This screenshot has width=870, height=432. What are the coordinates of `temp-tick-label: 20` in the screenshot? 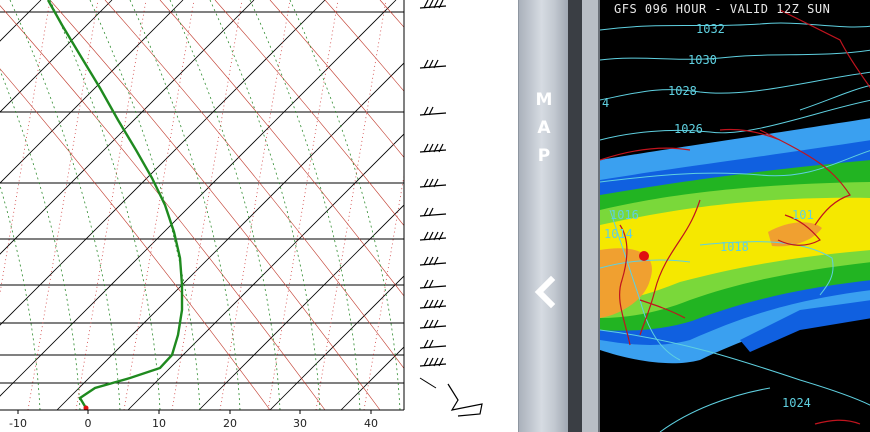 It's located at (230, 423).